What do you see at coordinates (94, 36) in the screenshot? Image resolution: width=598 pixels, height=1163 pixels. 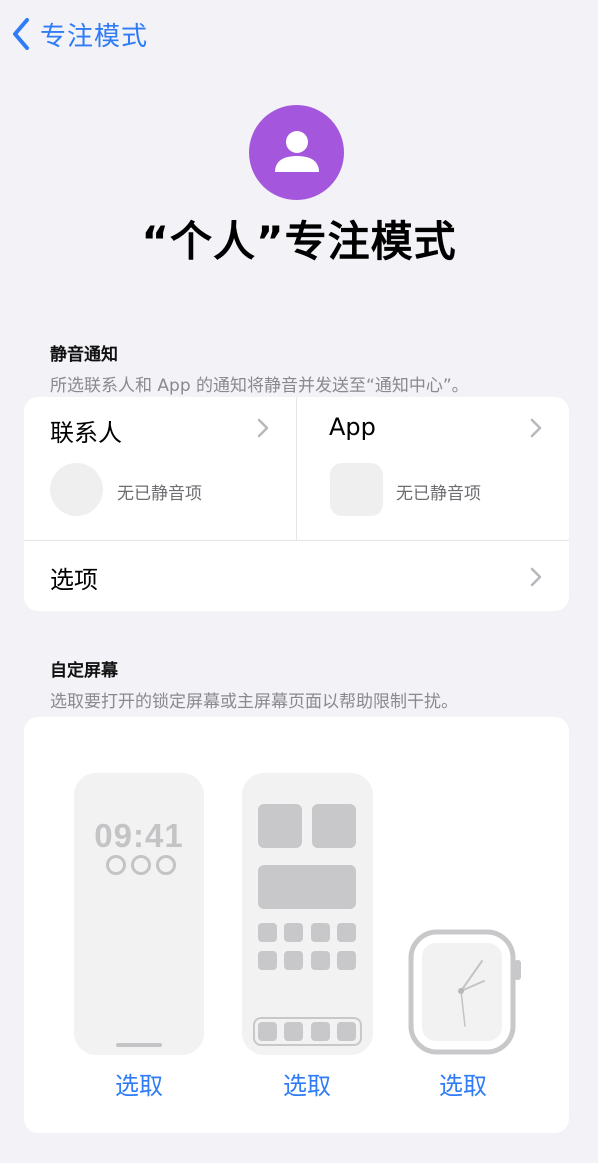 I see `back-label: 专注模式` at bounding box center [94, 36].